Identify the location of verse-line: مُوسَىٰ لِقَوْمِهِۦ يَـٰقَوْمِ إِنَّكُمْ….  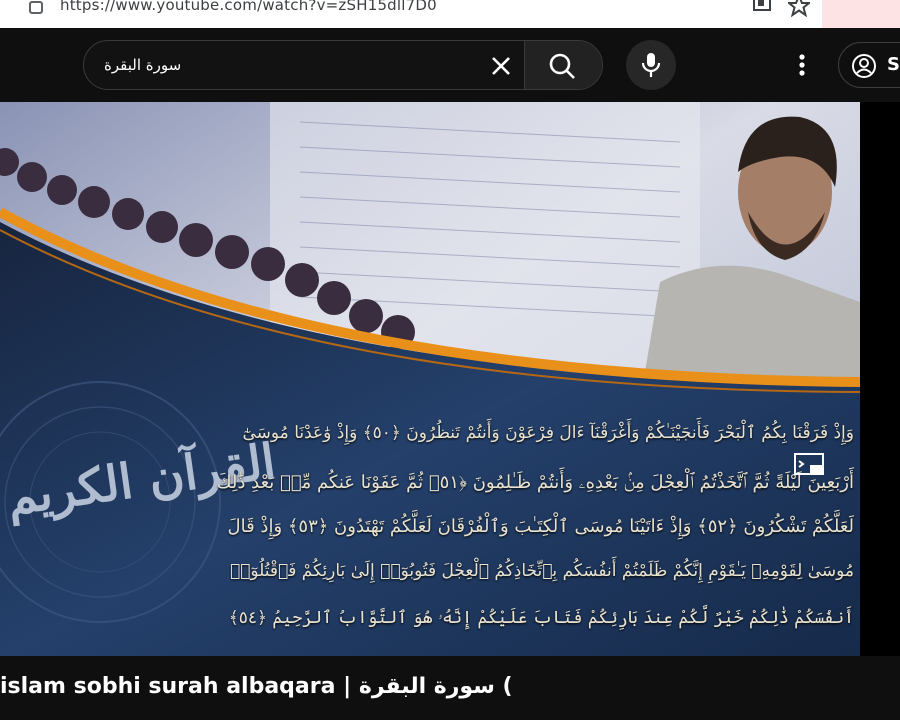
(541, 571).